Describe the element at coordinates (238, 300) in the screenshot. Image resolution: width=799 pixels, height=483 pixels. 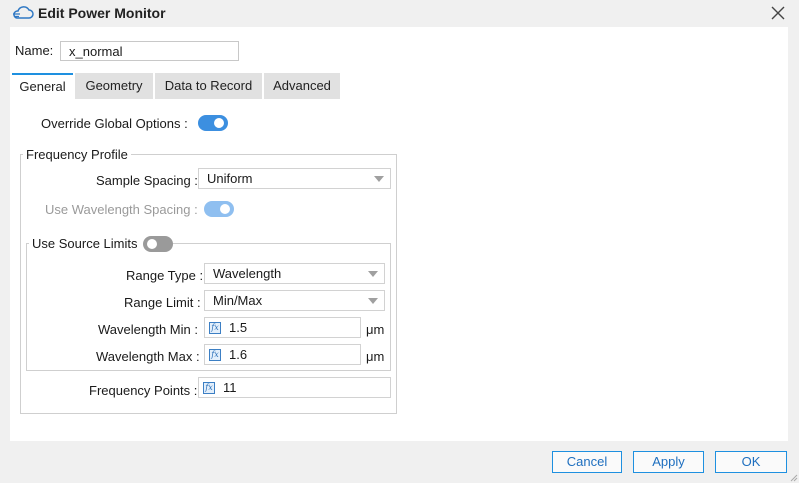
I see `range-limit-value: Min/Max` at that location.